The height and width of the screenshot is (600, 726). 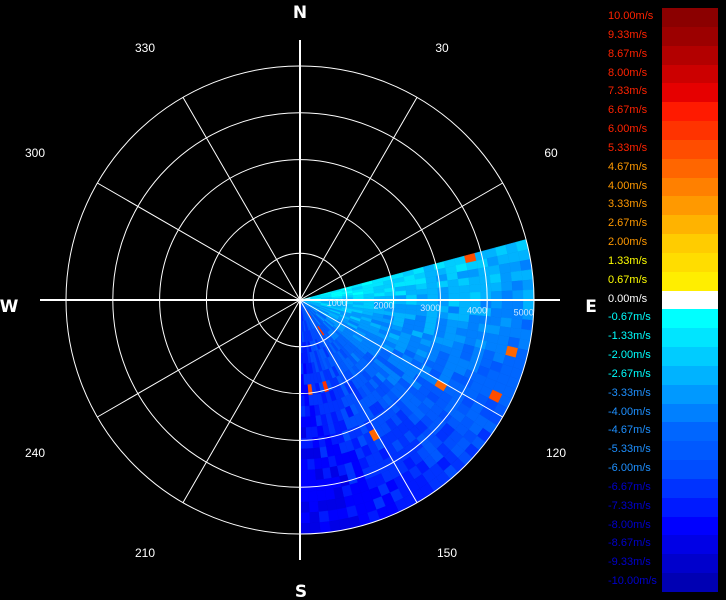 I want to click on legend-entry: -8.00m/s, so click(x=662, y=526).